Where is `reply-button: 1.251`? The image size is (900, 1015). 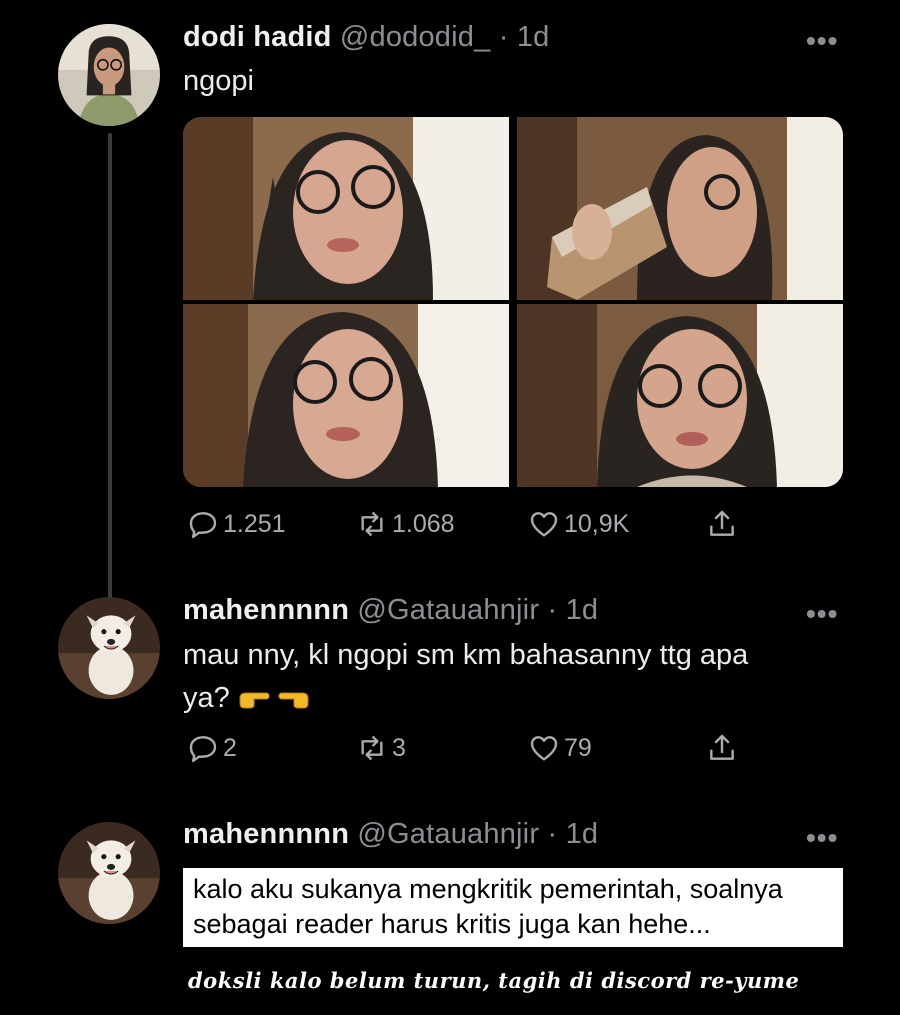
reply-button: 1.251 is located at coordinates (236, 524).